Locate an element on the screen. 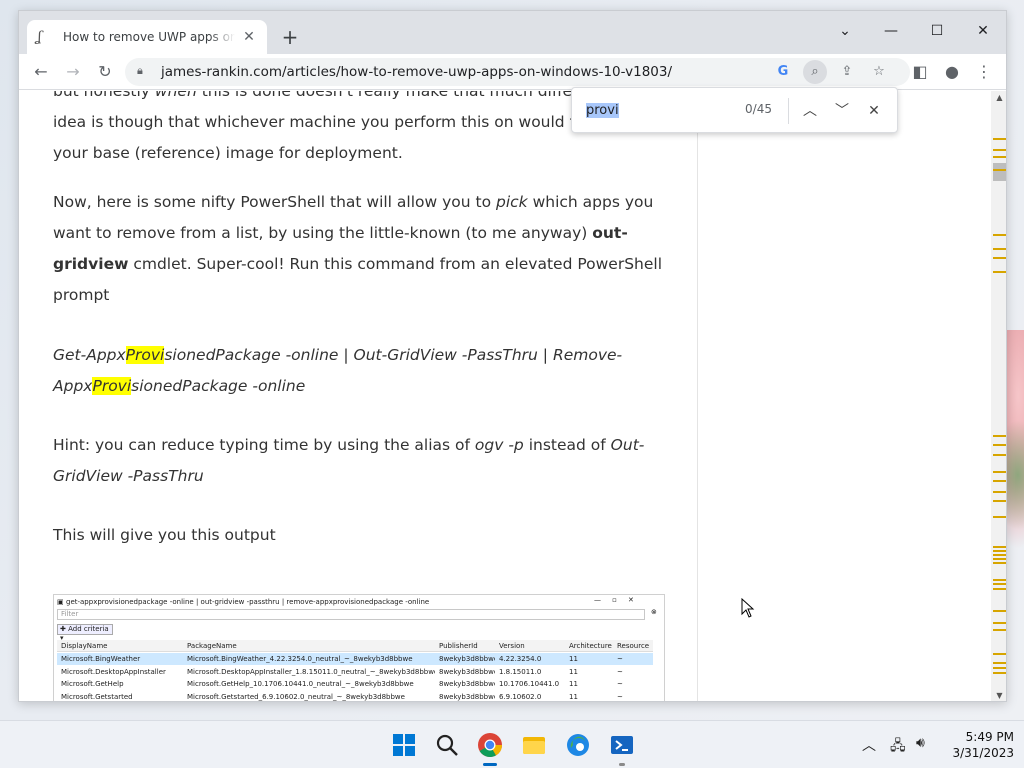 The image size is (1024, 768). tab-search-button: ⌄ is located at coordinates (845, 31).